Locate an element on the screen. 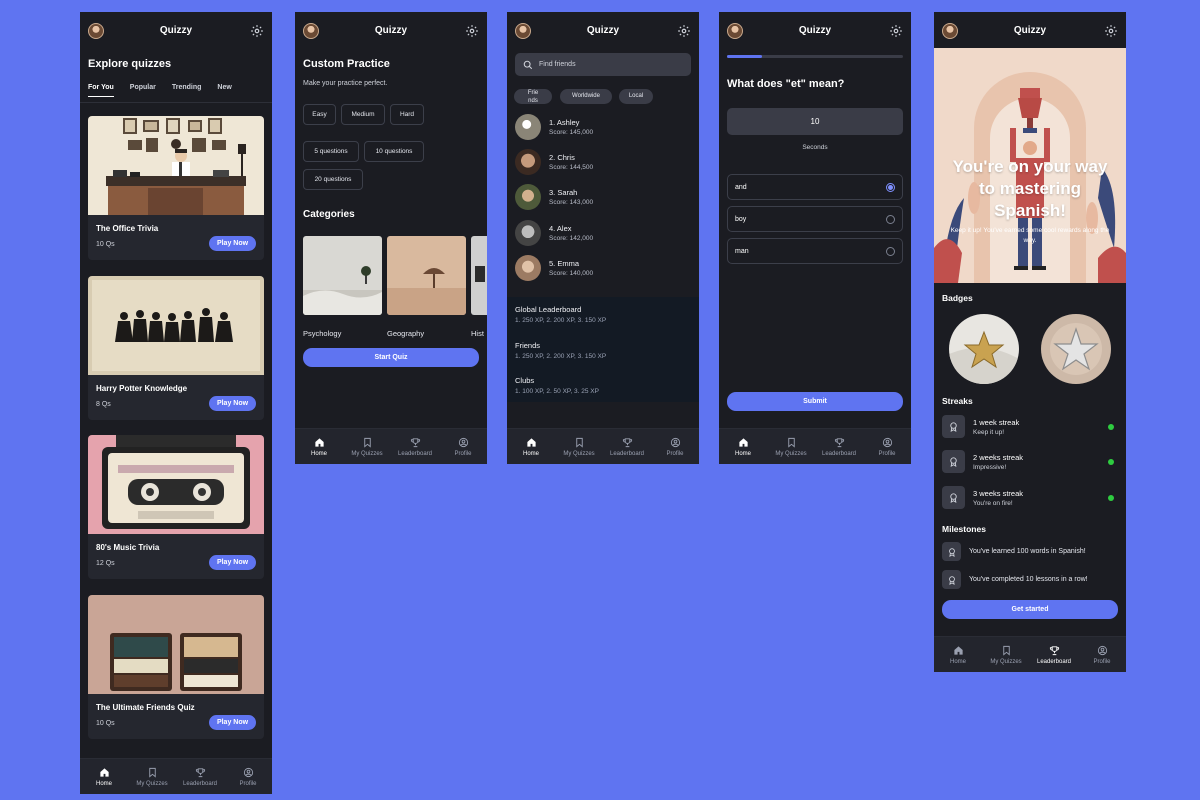 Image resolution: width=1200 pixels, height=800 pixels. friend-row: 2. Chris Score: 144,500 is located at coordinates (554, 162).